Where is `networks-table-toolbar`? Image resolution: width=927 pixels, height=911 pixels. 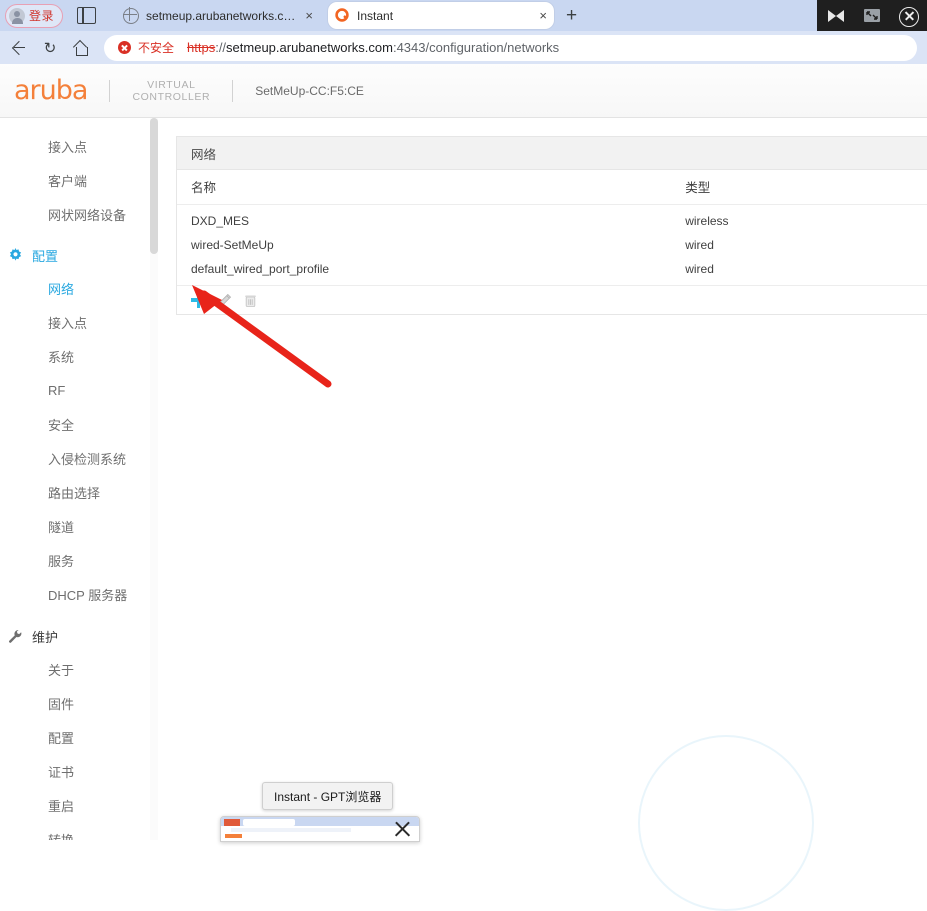 networks-table-toolbar is located at coordinates (552, 299).